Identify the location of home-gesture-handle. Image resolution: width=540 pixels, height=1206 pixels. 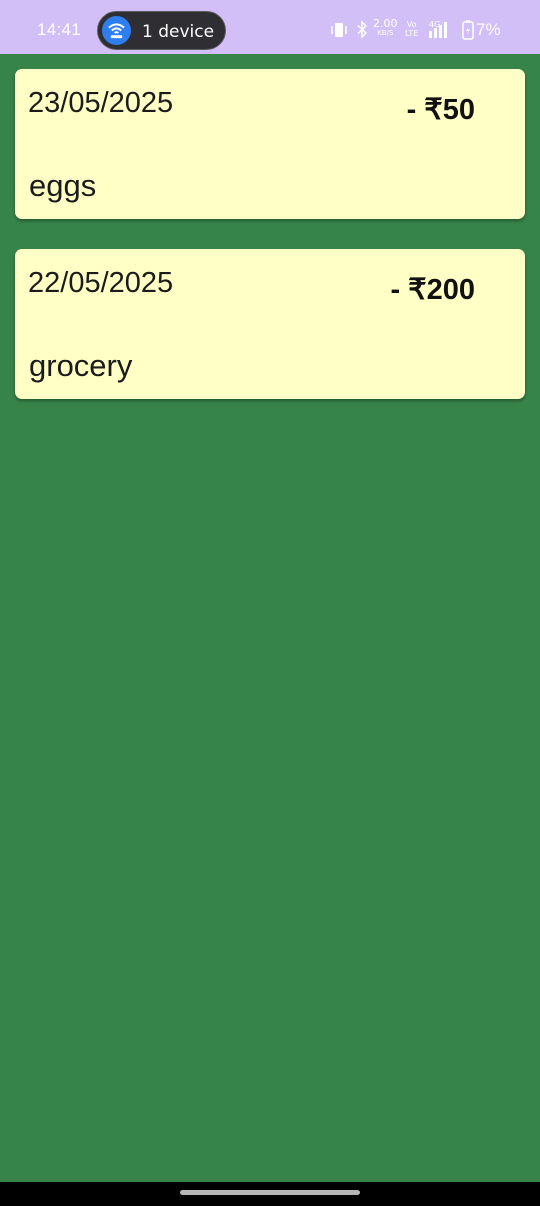
(270, 1192).